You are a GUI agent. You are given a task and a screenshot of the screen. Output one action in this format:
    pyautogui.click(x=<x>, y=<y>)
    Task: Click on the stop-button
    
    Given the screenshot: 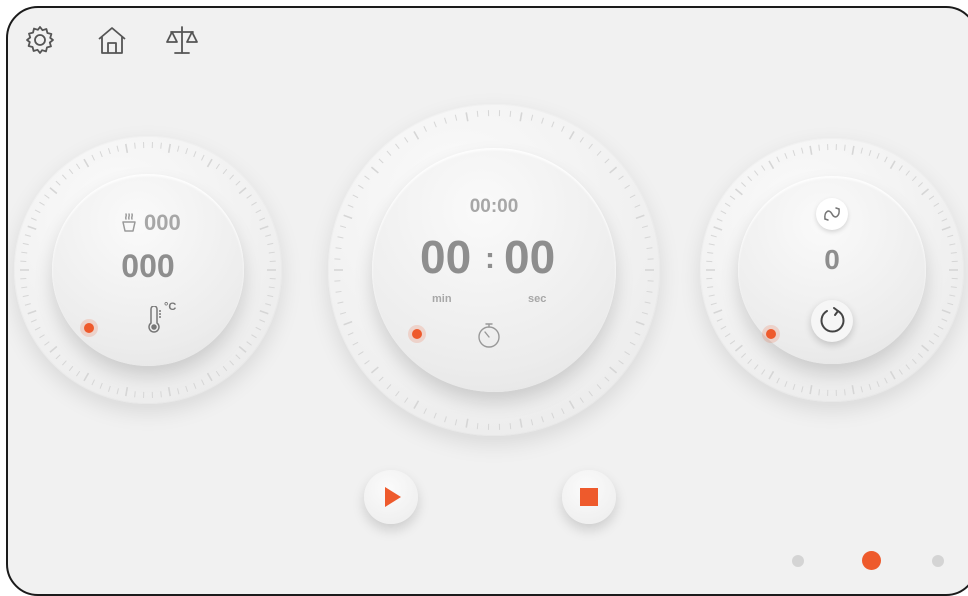 What is the action you would take?
    pyautogui.click(x=589, y=497)
    